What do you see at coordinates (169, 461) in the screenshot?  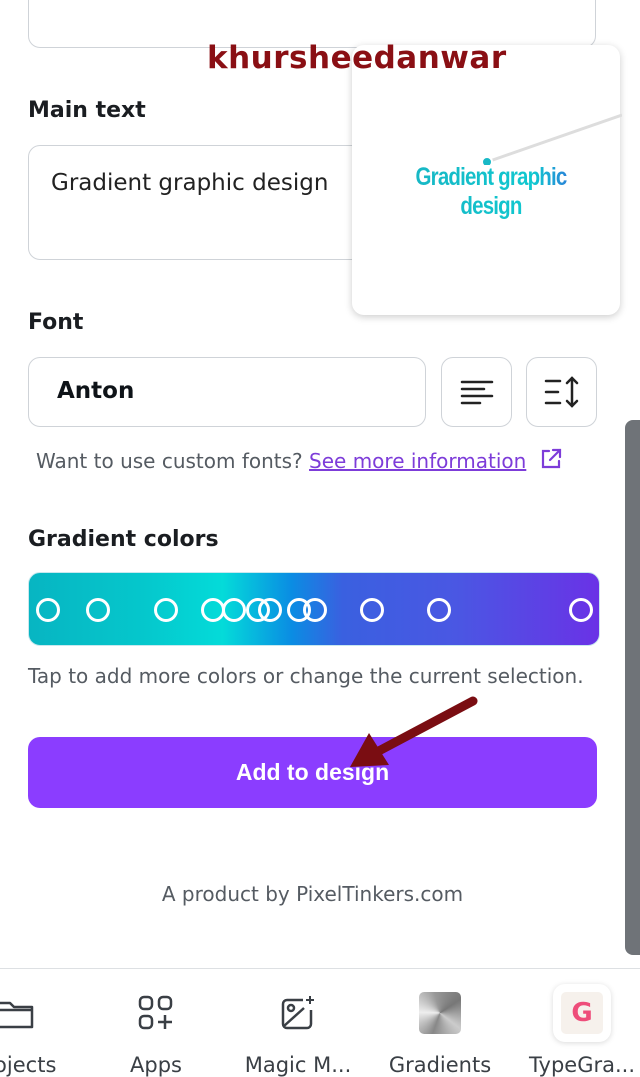 I see `custom-fonts-text: Want to use custom fonts?` at bounding box center [169, 461].